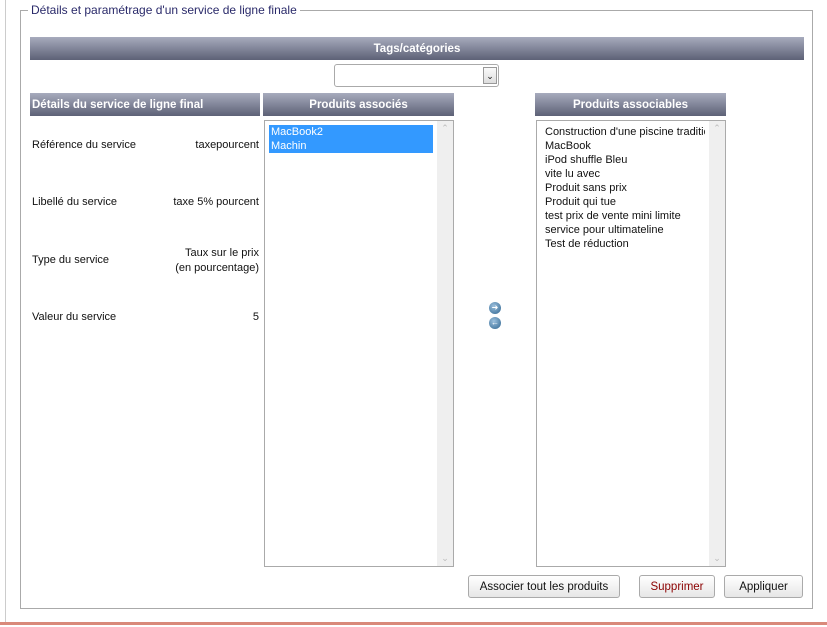 The height and width of the screenshot is (627, 827). Describe the element at coordinates (624, 146) in the screenshot. I see `list-item: MacBook` at that location.